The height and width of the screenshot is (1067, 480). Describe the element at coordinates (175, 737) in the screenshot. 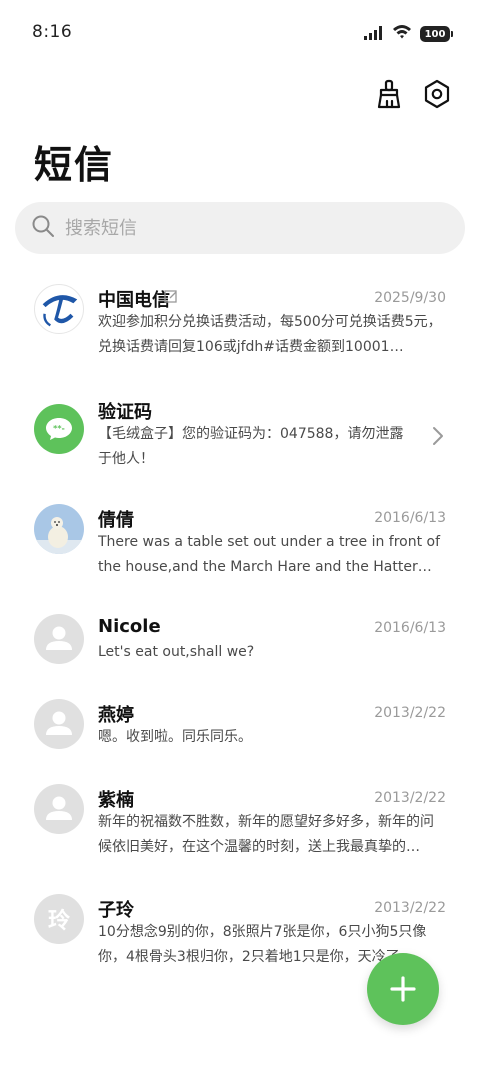

I see `conversation-preview: 嗯。收到啦。同乐同乐。` at that location.